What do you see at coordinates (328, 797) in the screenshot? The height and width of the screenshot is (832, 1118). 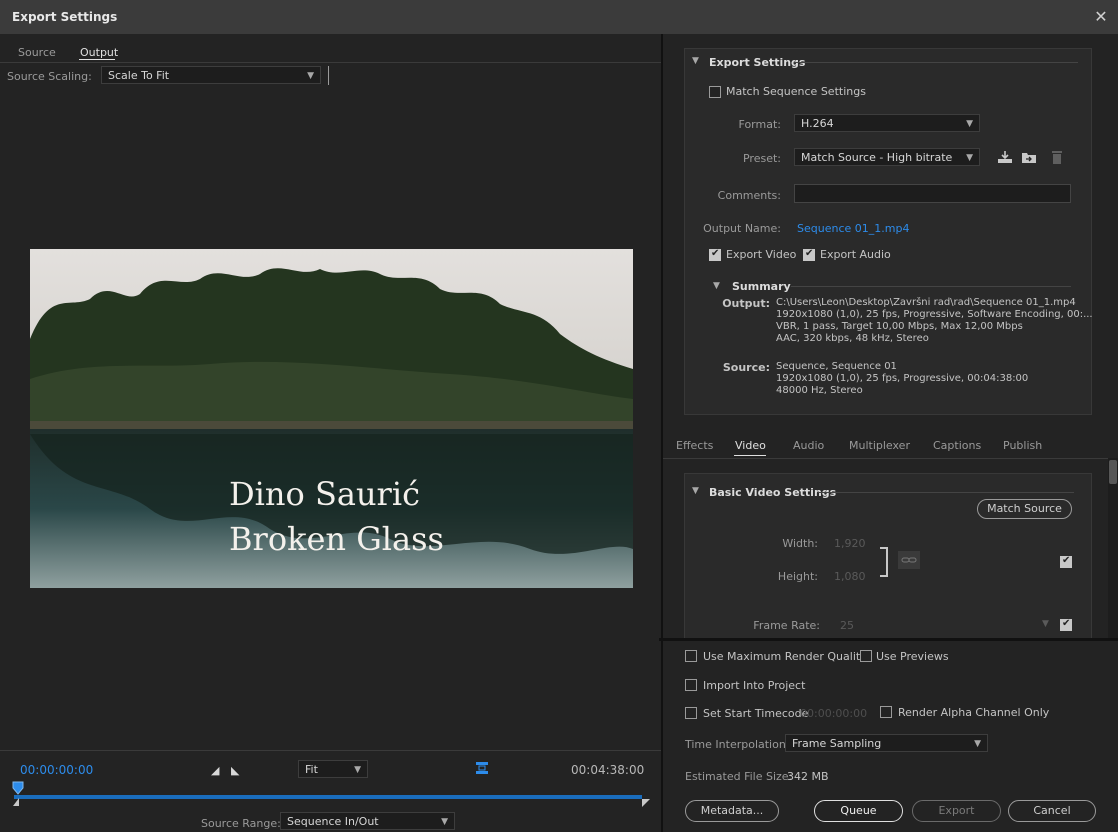 I see `timeline-track` at bounding box center [328, 797].